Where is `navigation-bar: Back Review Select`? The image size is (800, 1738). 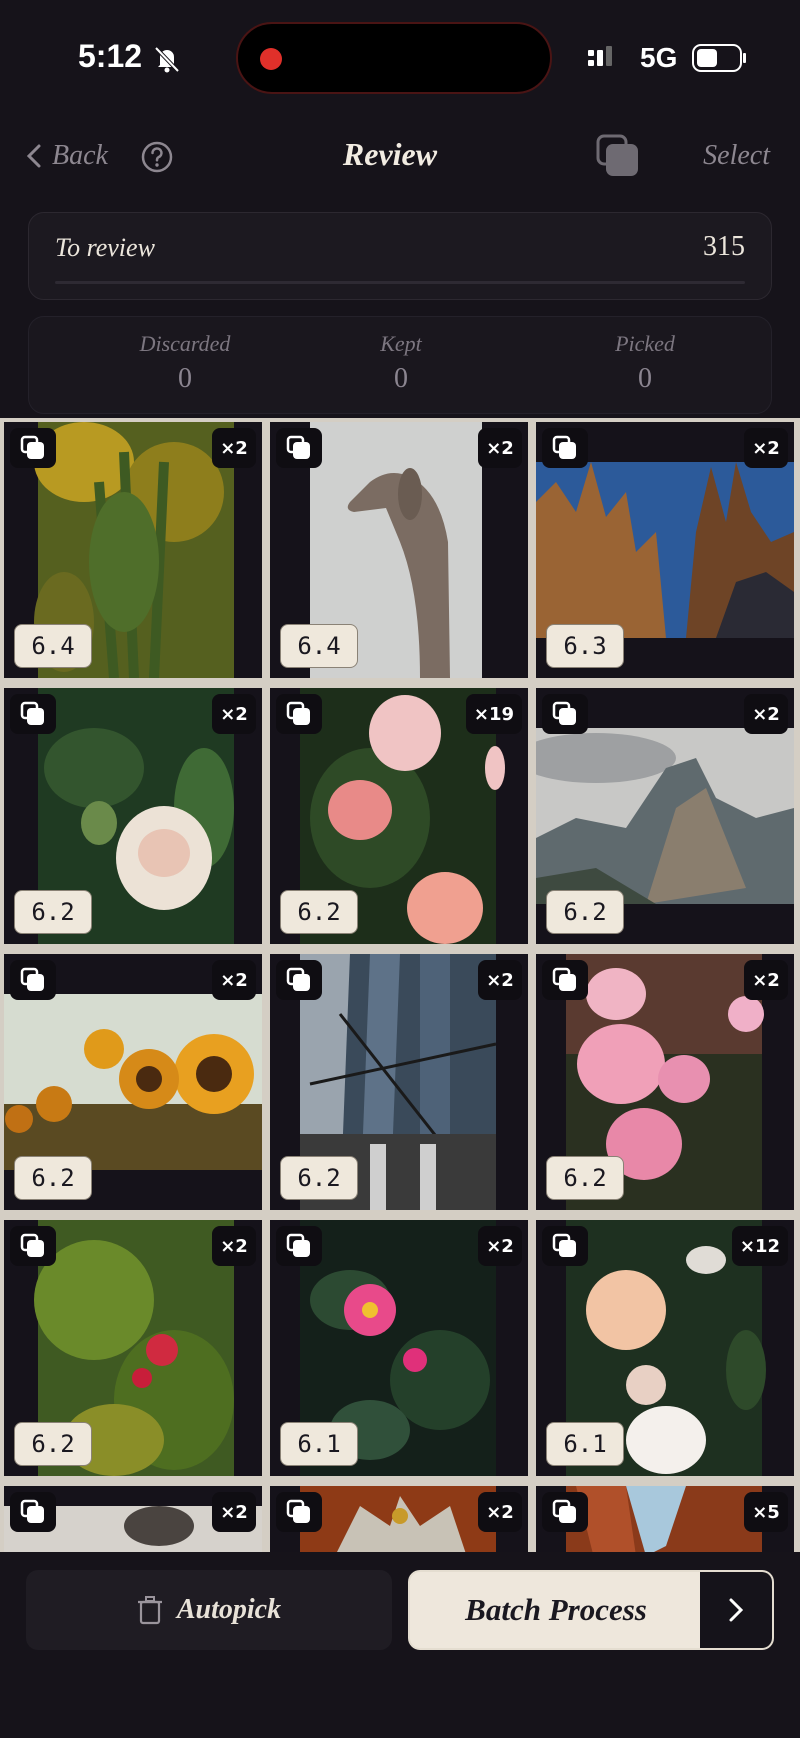
navigation-bar: Back Review Select is located at coordinates (400, 158).